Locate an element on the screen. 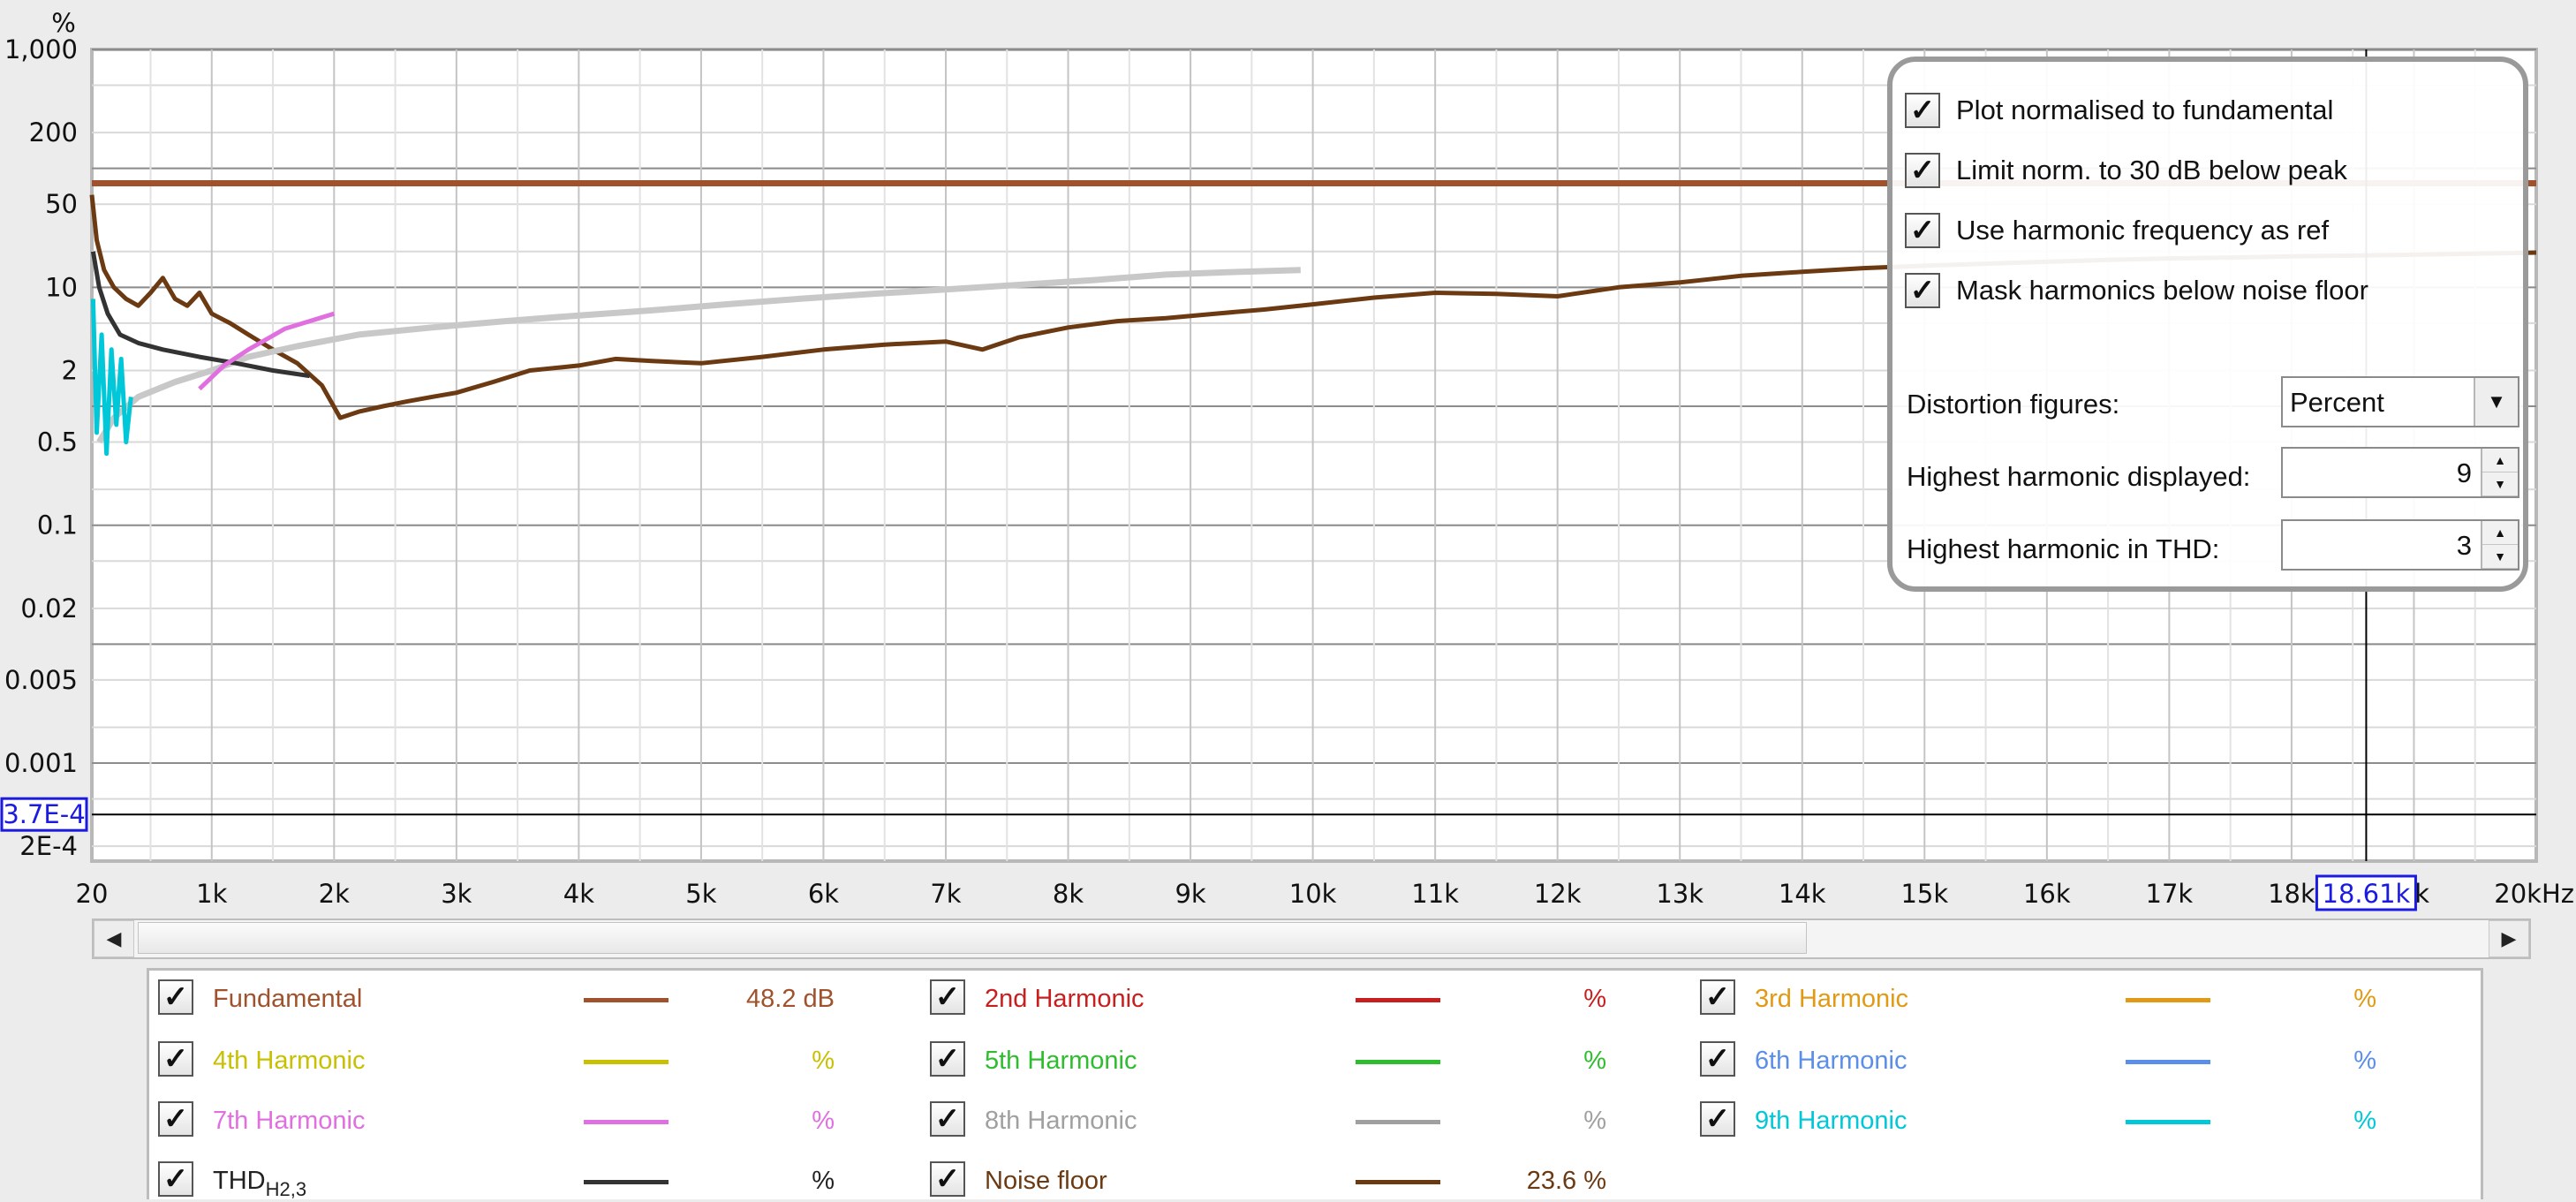 This screenshot has width=2576, height=1202. legend-item-4th-harmonic: ✓ 4th Harmonic% is located at coordinates (511, 1061).